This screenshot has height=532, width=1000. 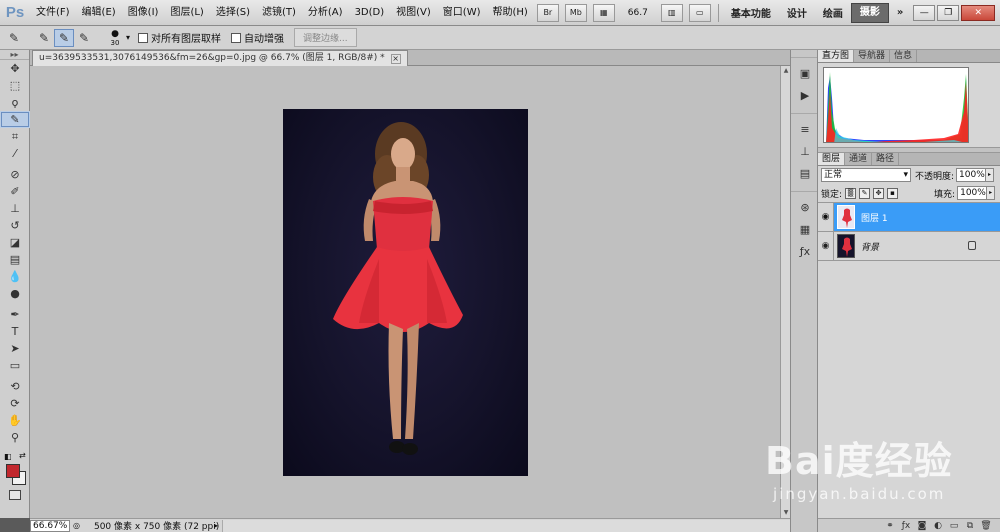 I want to click on swatches-panel-button: ⊛, so click(x=805, y=207).